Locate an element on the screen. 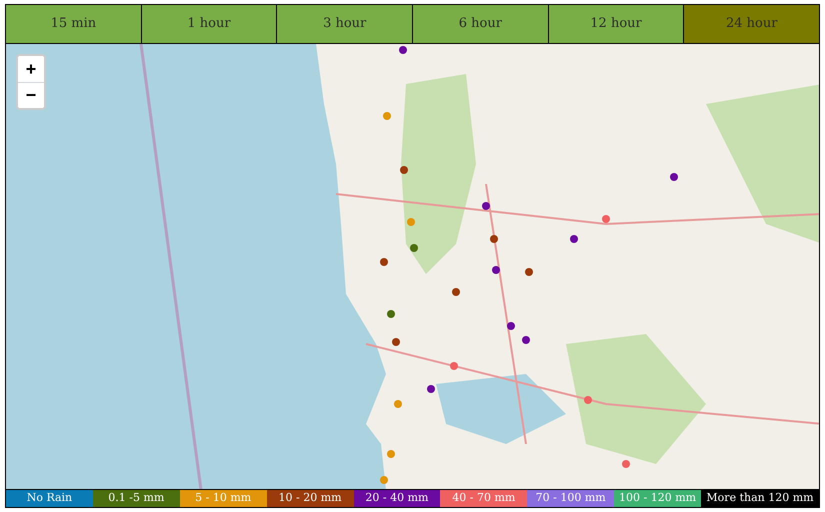  time-range-tab: 15 min is located at coordinates (73, 24).